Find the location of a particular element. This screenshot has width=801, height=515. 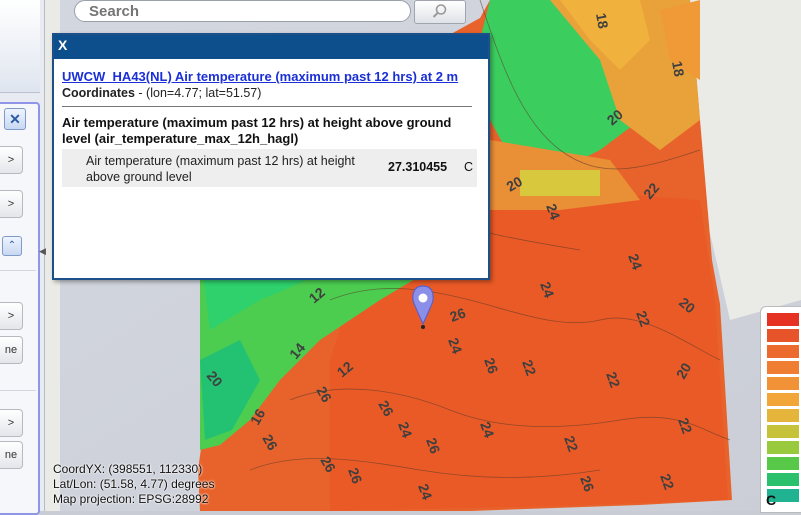

close-icon: ✕ is located at coordinates (15, 119).